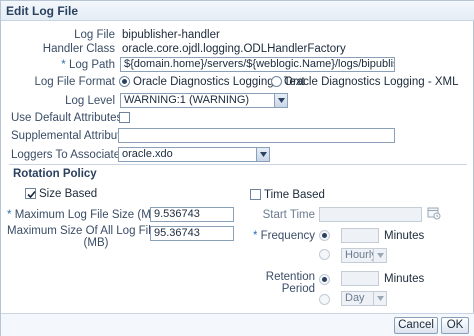 The height and width of the screenshot is (336, 474). I want to click on use-default-attributes-label: Use Default Attributes, so click(67, 118).